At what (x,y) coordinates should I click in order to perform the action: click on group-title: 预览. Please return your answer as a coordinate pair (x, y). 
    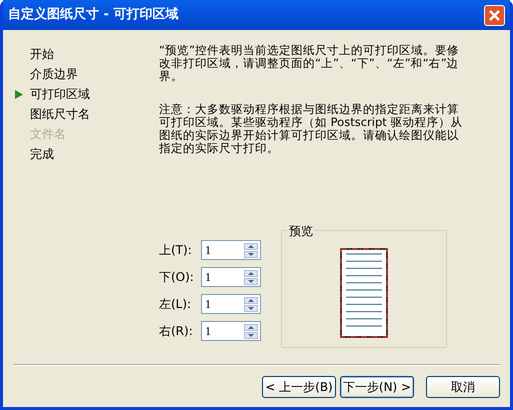
    Looking at the image, I should click on (301, 231).